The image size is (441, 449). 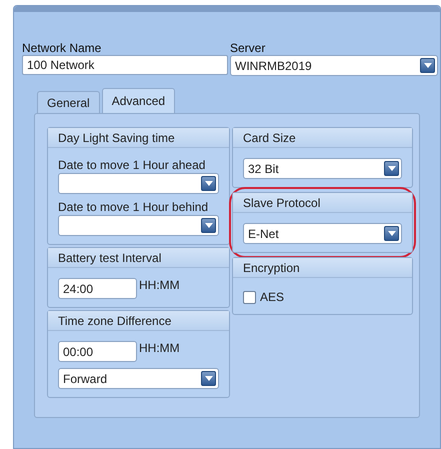 I want to click on time-input-field: 24:00, so click(x=97, y=288).